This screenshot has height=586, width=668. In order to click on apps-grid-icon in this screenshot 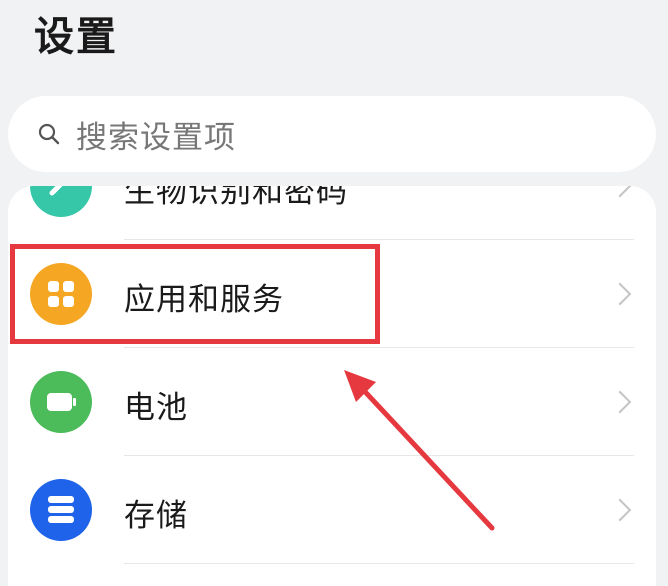, I will do `click(61, 294)`.